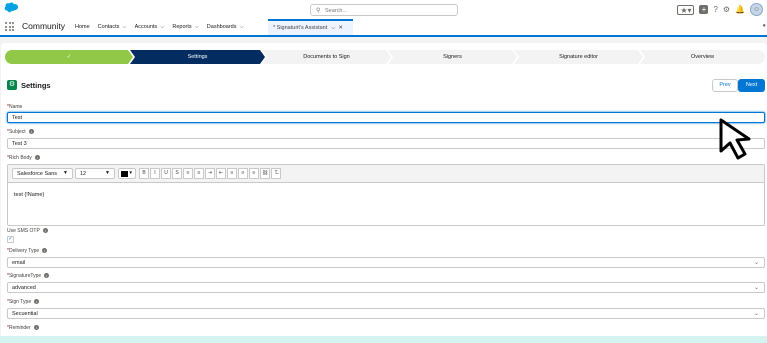 The width and height of the screenshot is (767, 343). Describe the element at coordinates (254, 173) in the screenshot. I see `align-right-button: ≡` at that location.